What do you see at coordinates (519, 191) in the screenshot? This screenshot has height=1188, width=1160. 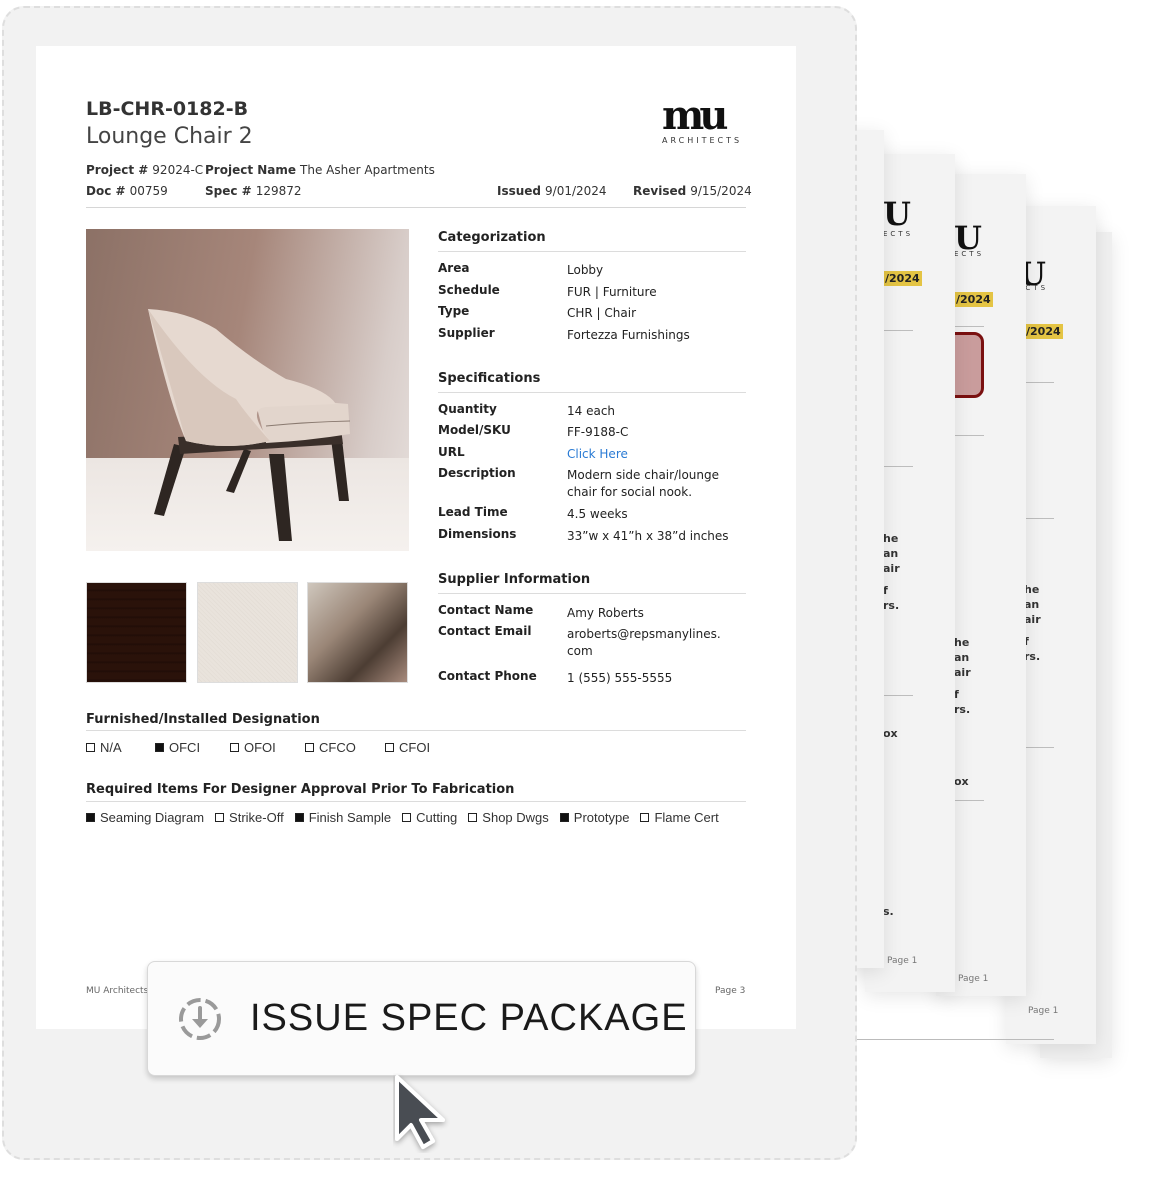 I see `issued-label: Issued` at bounding box center [519, 191].